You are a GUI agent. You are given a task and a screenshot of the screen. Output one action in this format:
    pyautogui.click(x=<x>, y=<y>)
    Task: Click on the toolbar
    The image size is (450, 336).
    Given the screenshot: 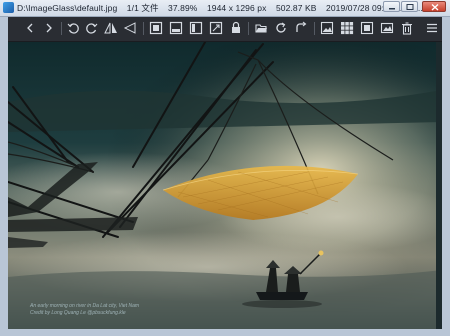 What is the action you would take?
    pyautogui.click(x=225, y=29)
    